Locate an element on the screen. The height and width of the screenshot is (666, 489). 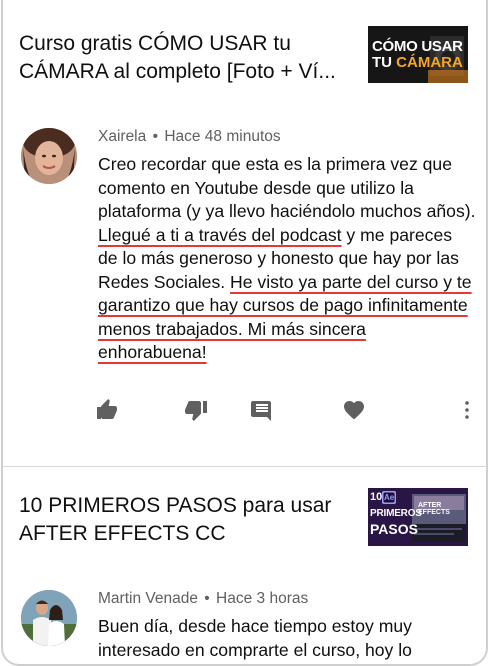
timestamp: Hace 48 minutos is located at coordinates (222, 136).